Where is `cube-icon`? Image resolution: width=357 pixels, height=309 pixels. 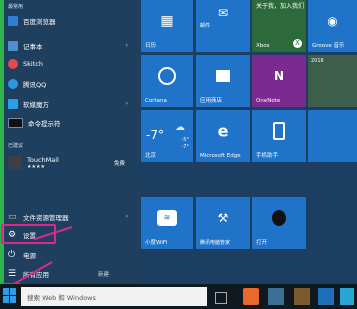
cube-icon is located at coordinates (13, 103).